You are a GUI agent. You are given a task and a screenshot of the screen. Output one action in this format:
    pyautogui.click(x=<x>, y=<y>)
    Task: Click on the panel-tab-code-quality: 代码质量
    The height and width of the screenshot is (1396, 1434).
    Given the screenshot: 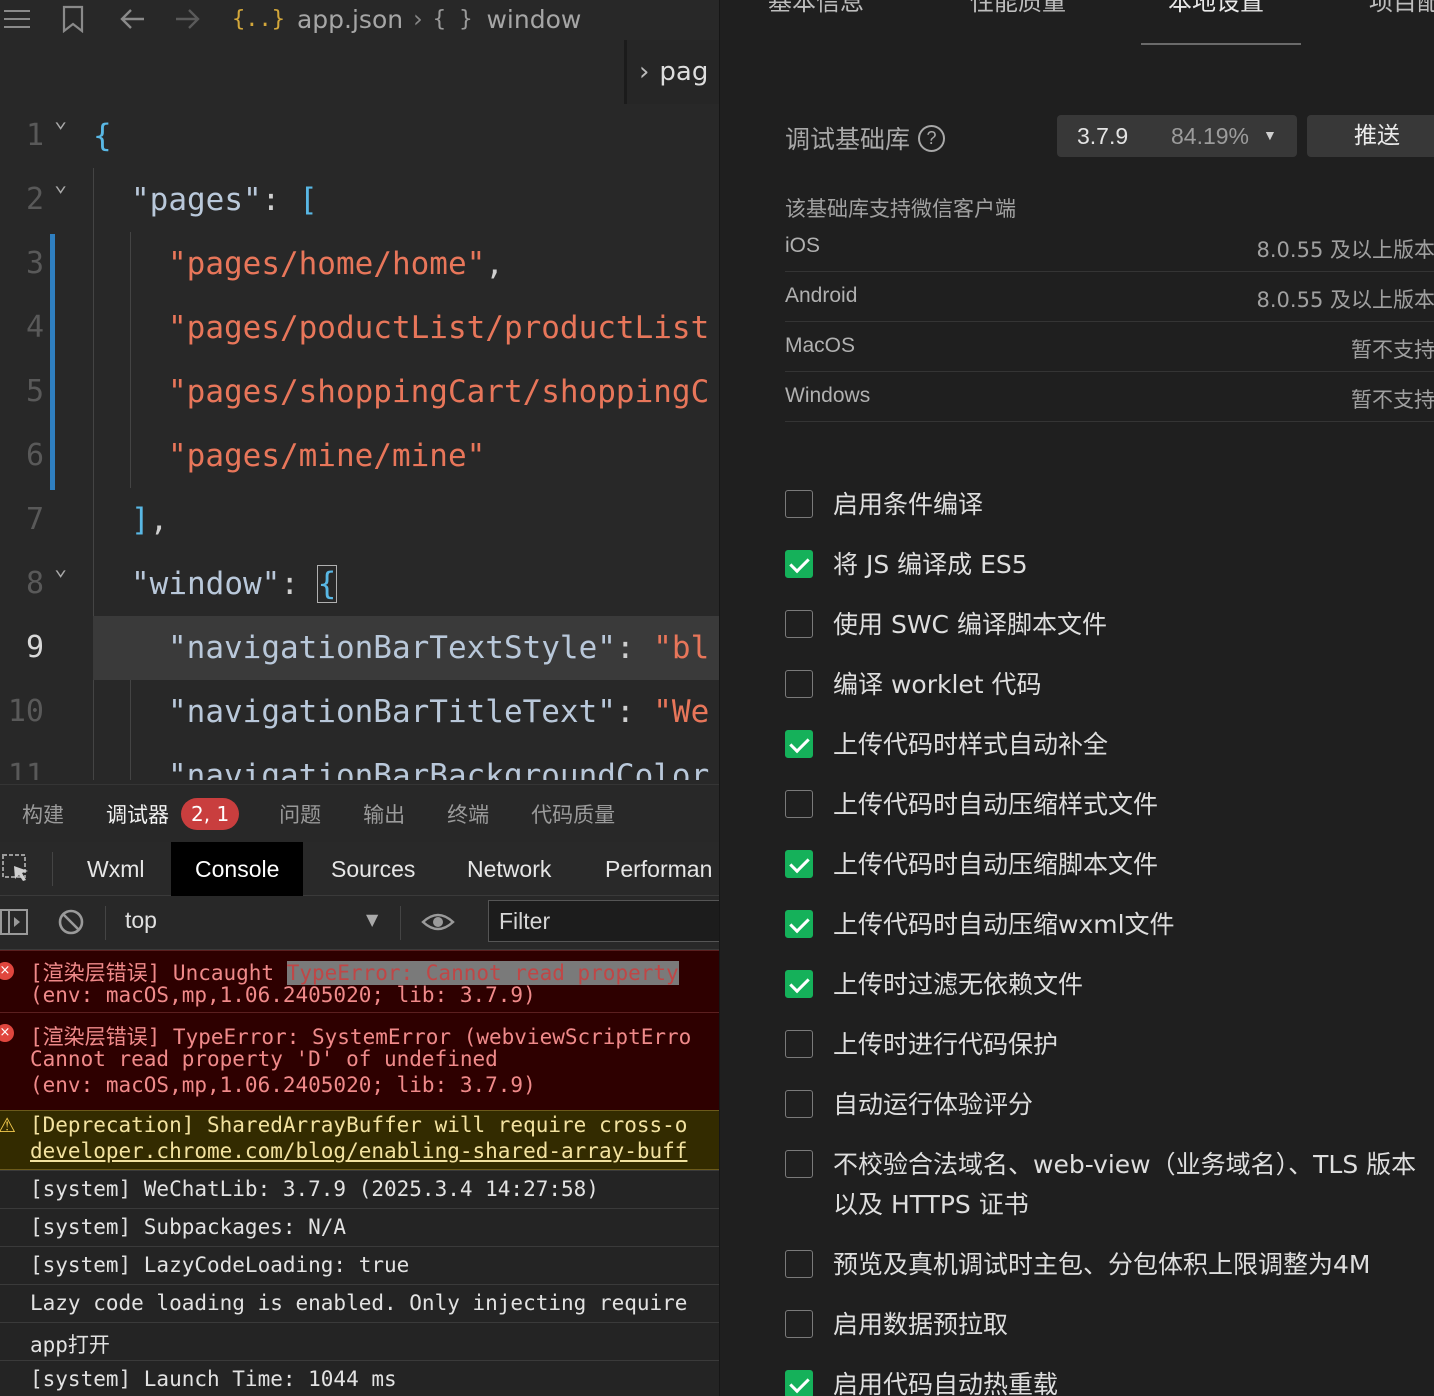 What is the action you would take?
    pyautogui.click(x=573, y=814)
    